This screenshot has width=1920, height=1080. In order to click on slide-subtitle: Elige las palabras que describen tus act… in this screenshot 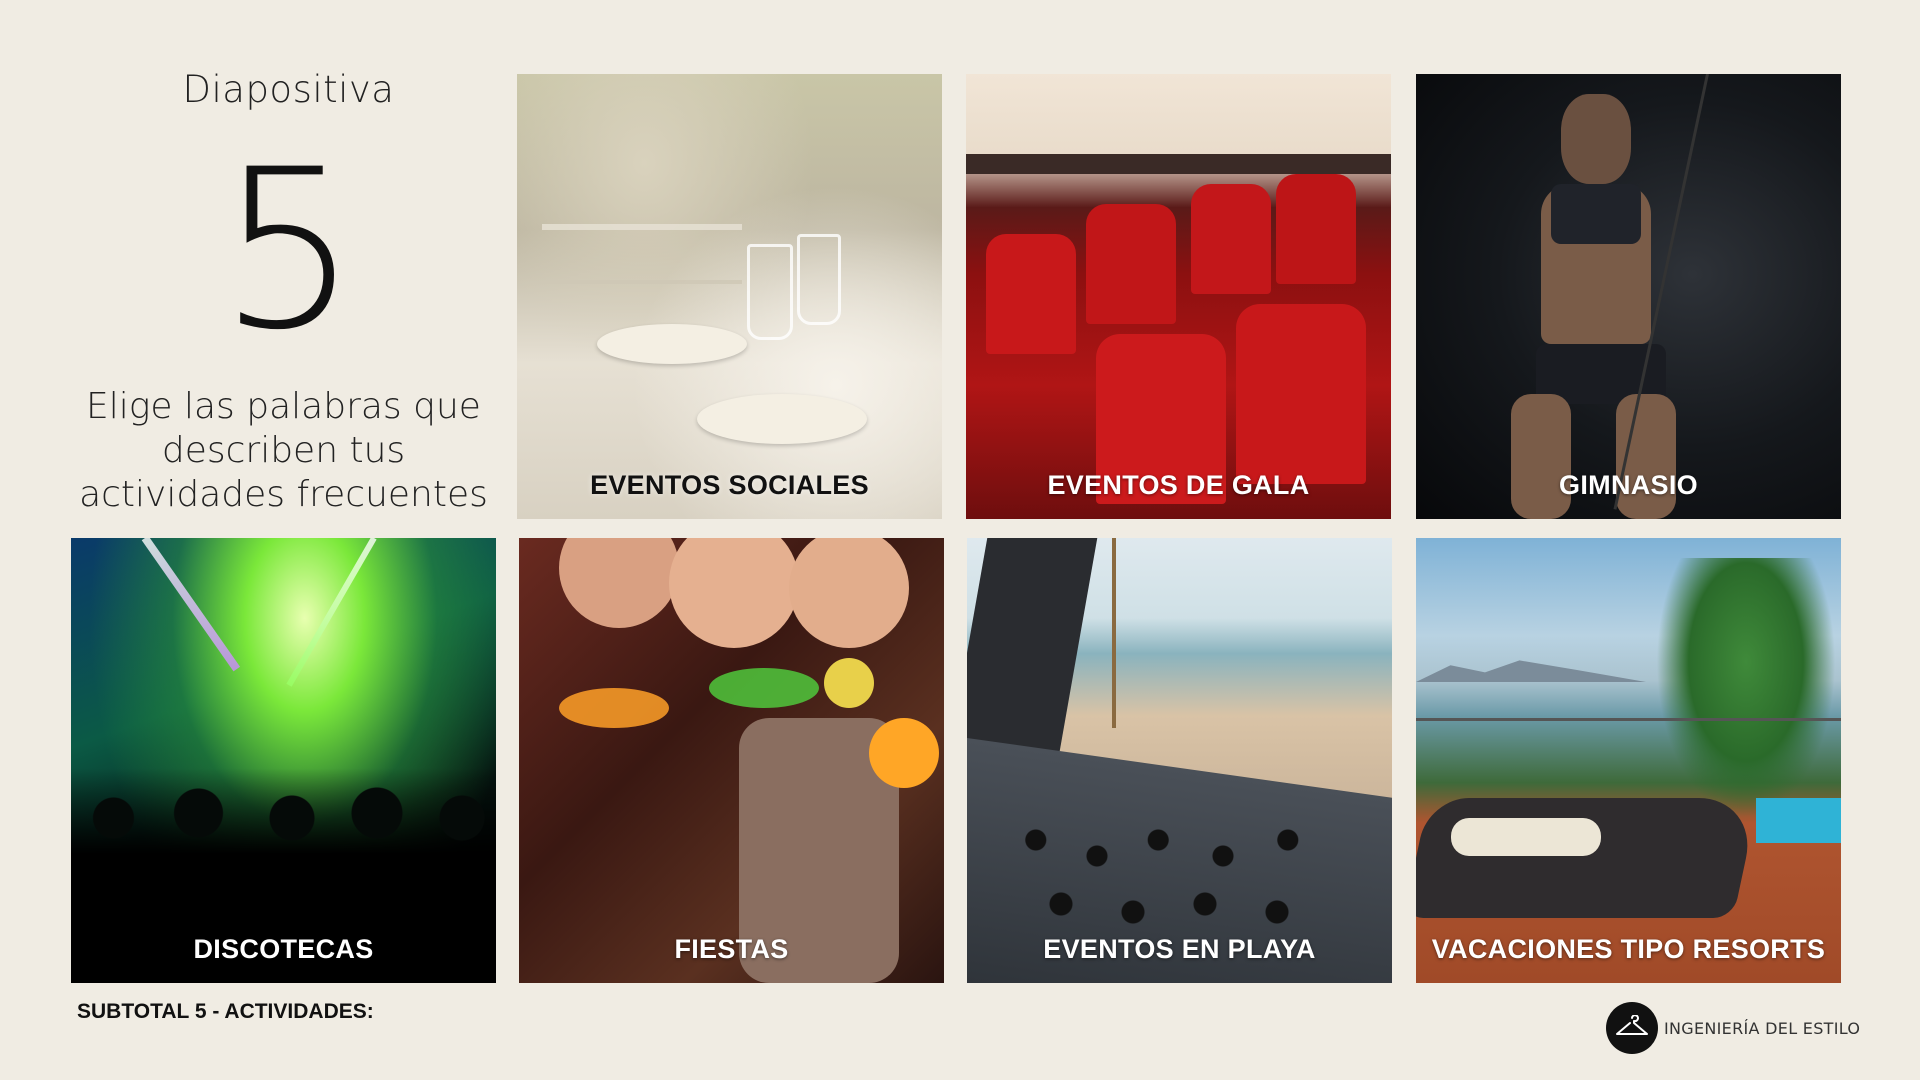, I will do `click(283, 450)`.